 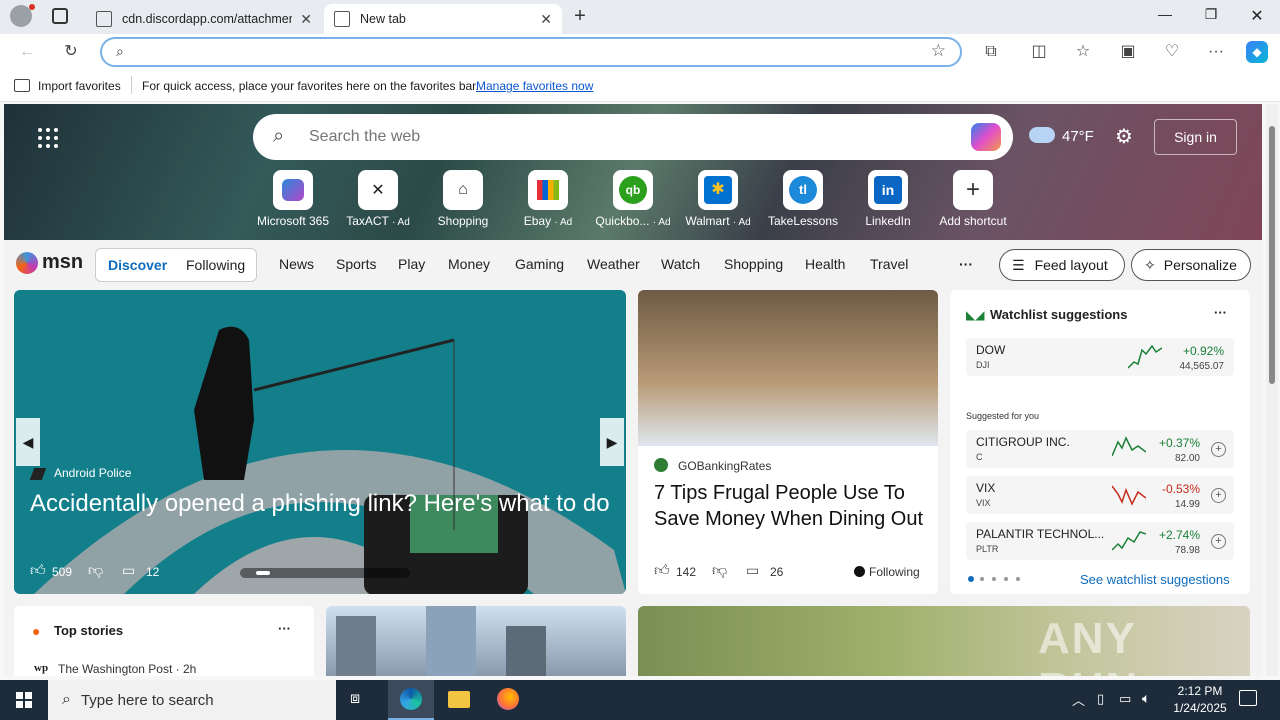 I want to click on taskbar-search: ⌕ Type here to search, so click(x=192, y=700).